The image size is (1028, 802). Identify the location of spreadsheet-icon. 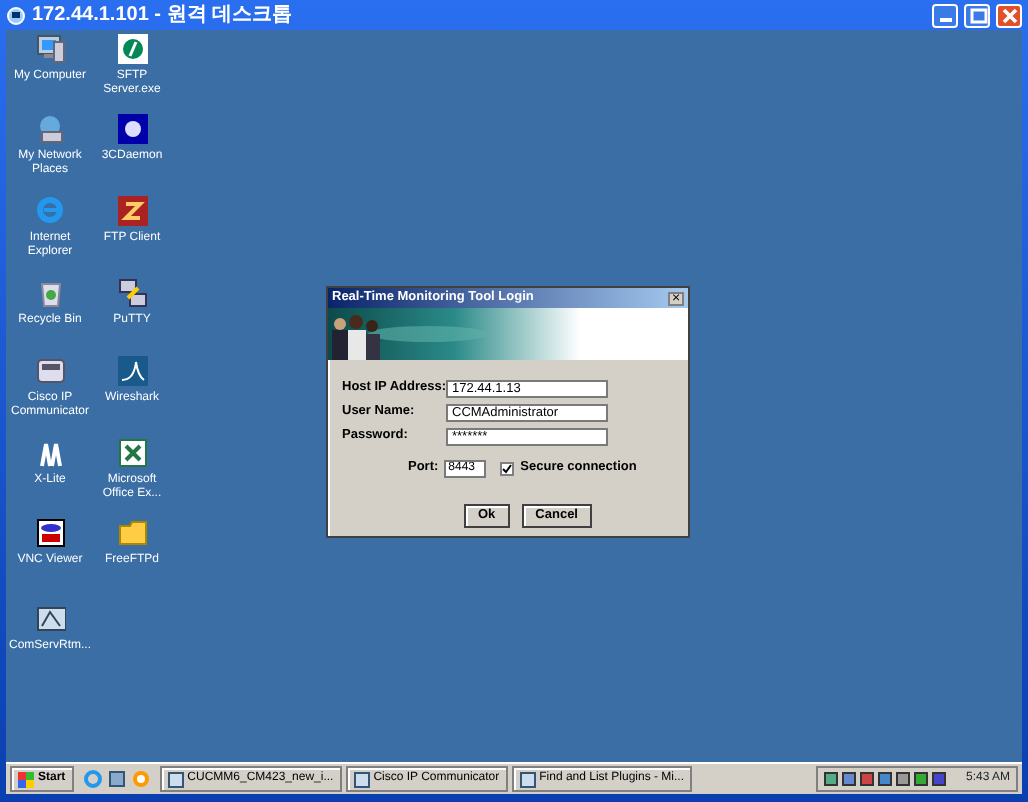
(132, 453).